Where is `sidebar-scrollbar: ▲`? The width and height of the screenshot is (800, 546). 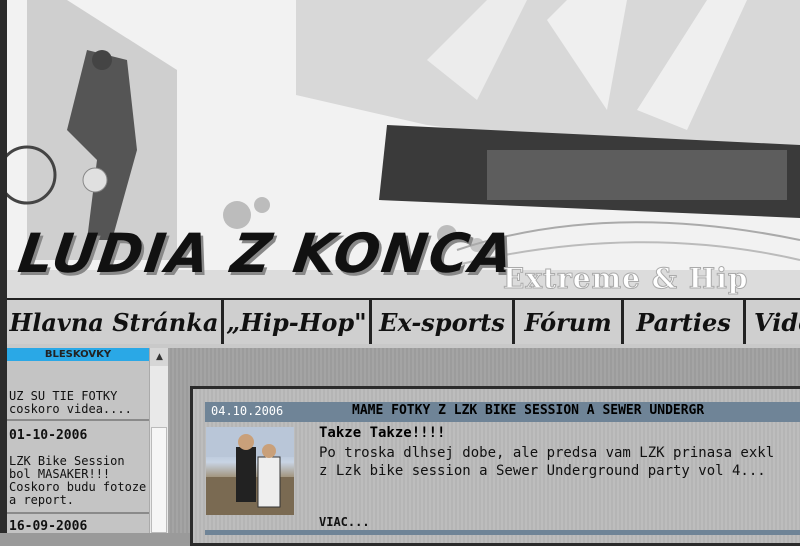 sidebar-scrollbar: ▲ is located at coordinates (159, 440).